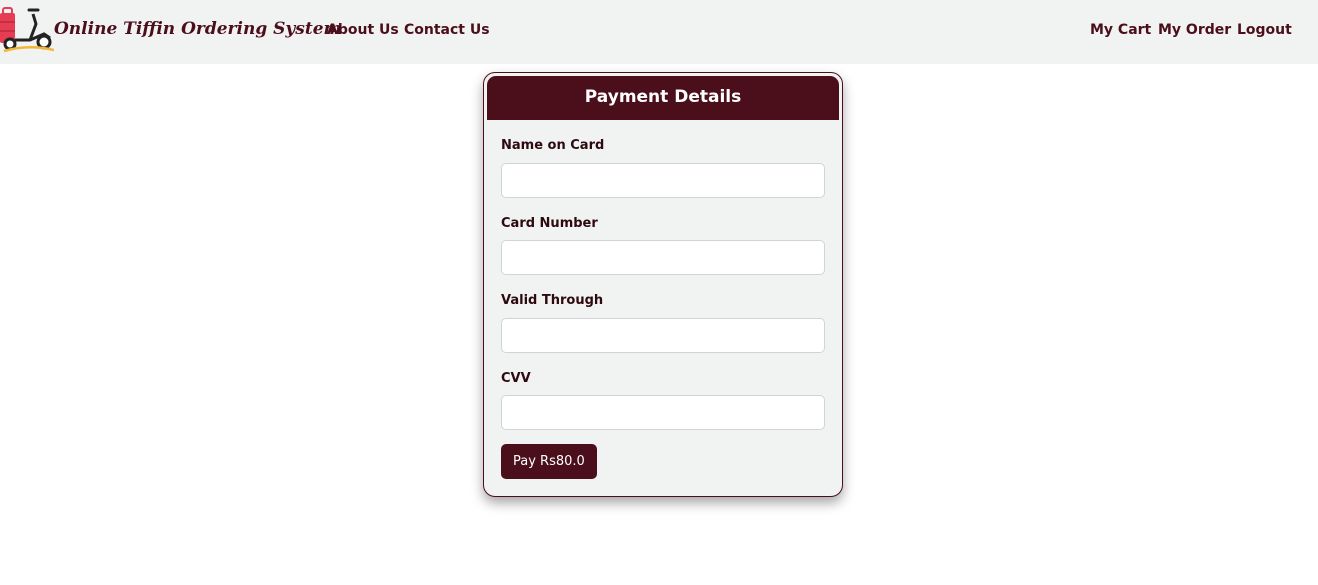 Image resolution: width=1318 pixels, height=585 pixels. Describe the element at coordinates (1264, 30) in the screenshot. I see `nav-logout: Logout` at that location.